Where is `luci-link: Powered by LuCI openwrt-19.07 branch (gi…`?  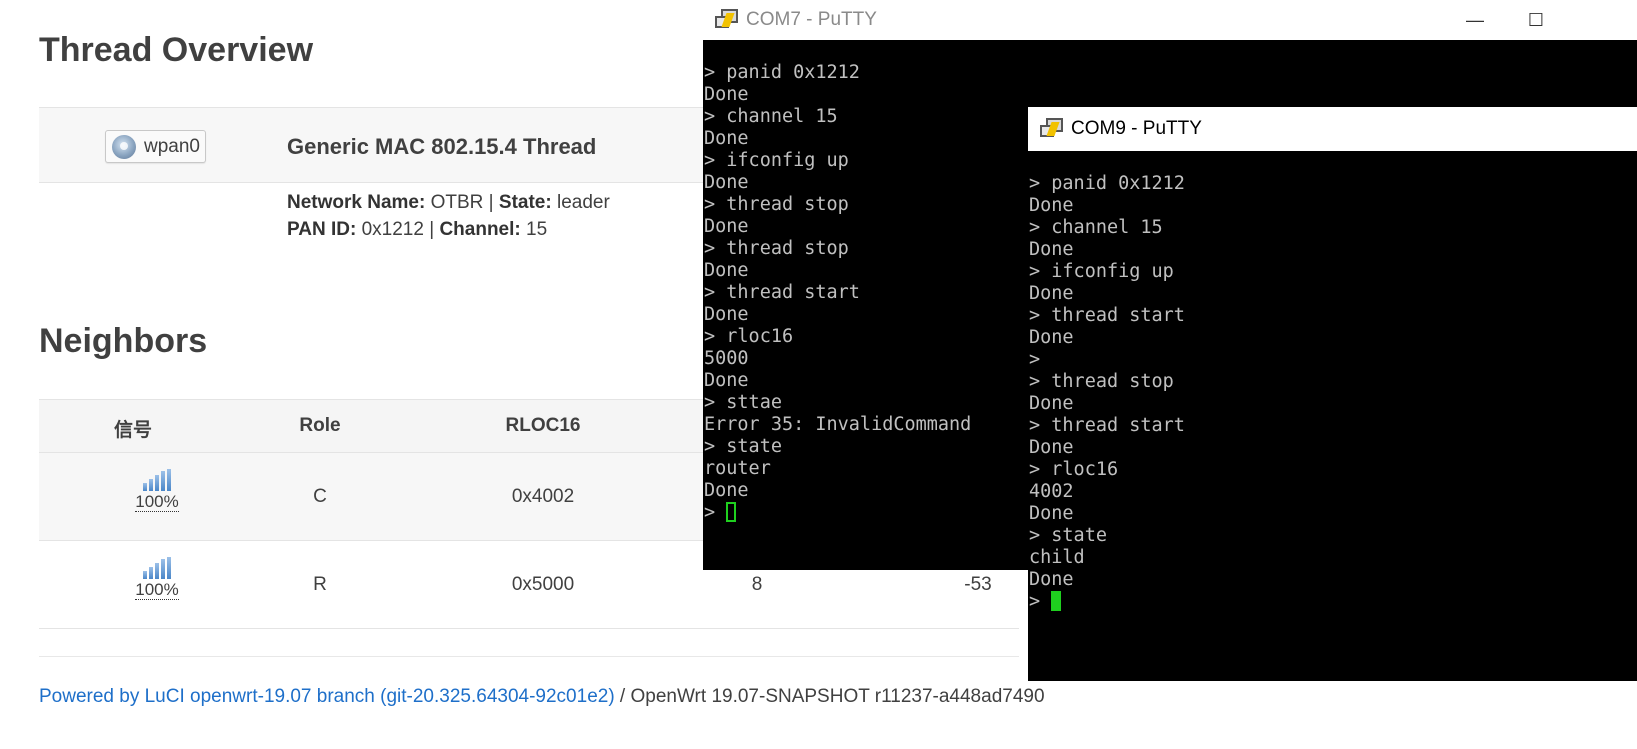 luci-link: Powered by LuCI openwrt-19.07 branch (gi… is located at coordinates (327, 696).